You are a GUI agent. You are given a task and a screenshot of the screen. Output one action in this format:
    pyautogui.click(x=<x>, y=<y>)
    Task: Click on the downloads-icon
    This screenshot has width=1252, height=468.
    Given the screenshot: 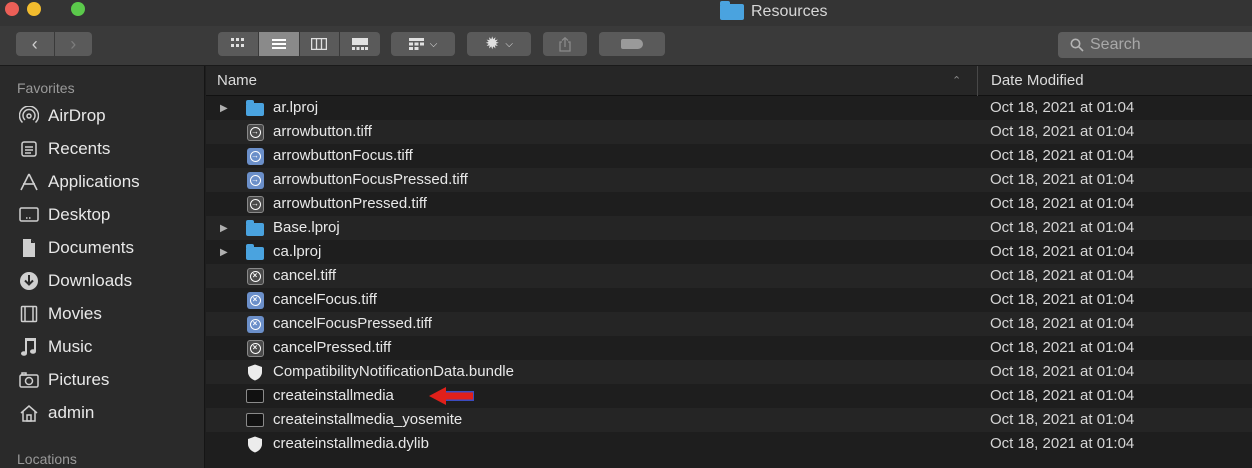 What is the action you would take?
    pyautogui.click(x=29, y=281)
    